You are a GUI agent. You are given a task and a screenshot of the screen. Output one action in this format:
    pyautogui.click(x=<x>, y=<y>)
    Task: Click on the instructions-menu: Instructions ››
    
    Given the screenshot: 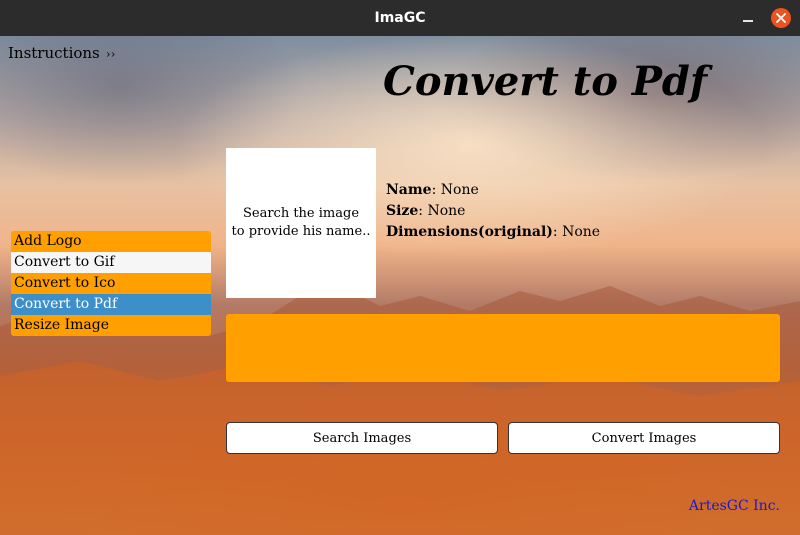 What is the action you would take?
    pyautogui.click(x=61, y=53)
    